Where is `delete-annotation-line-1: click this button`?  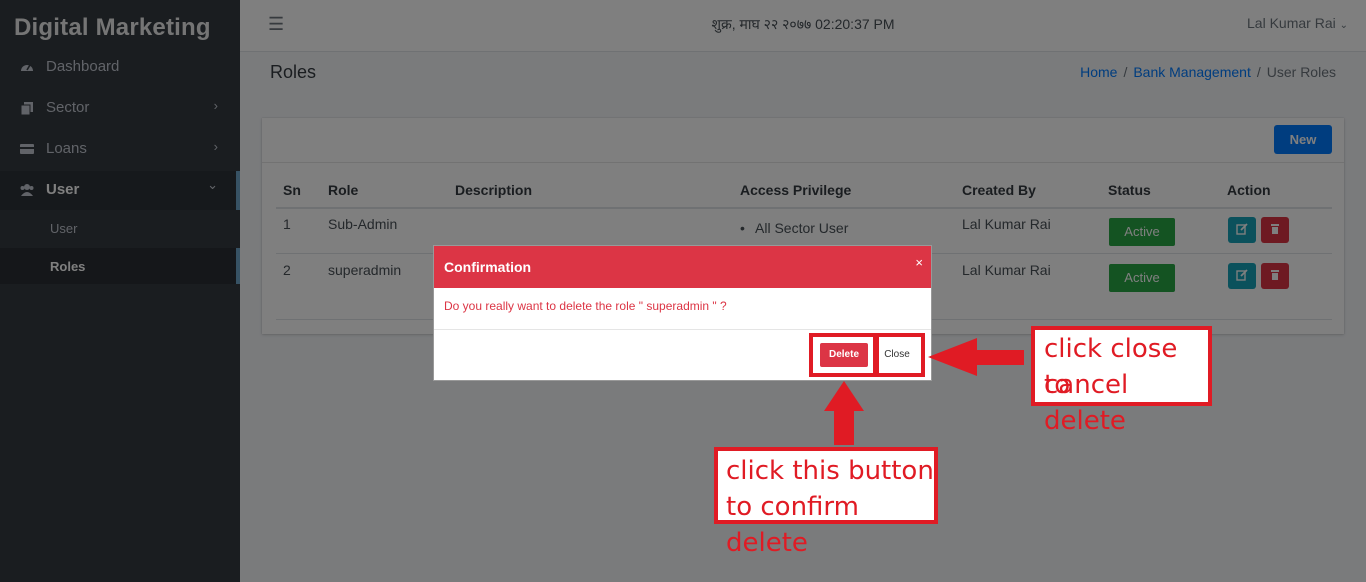
delete-annotation-line-1: click this button is located at coordinates (830, 471).